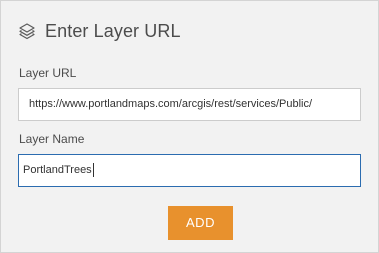 The image size is (379, 253). I want to click on layer-url-label: Layer URL, so click(48, 73).